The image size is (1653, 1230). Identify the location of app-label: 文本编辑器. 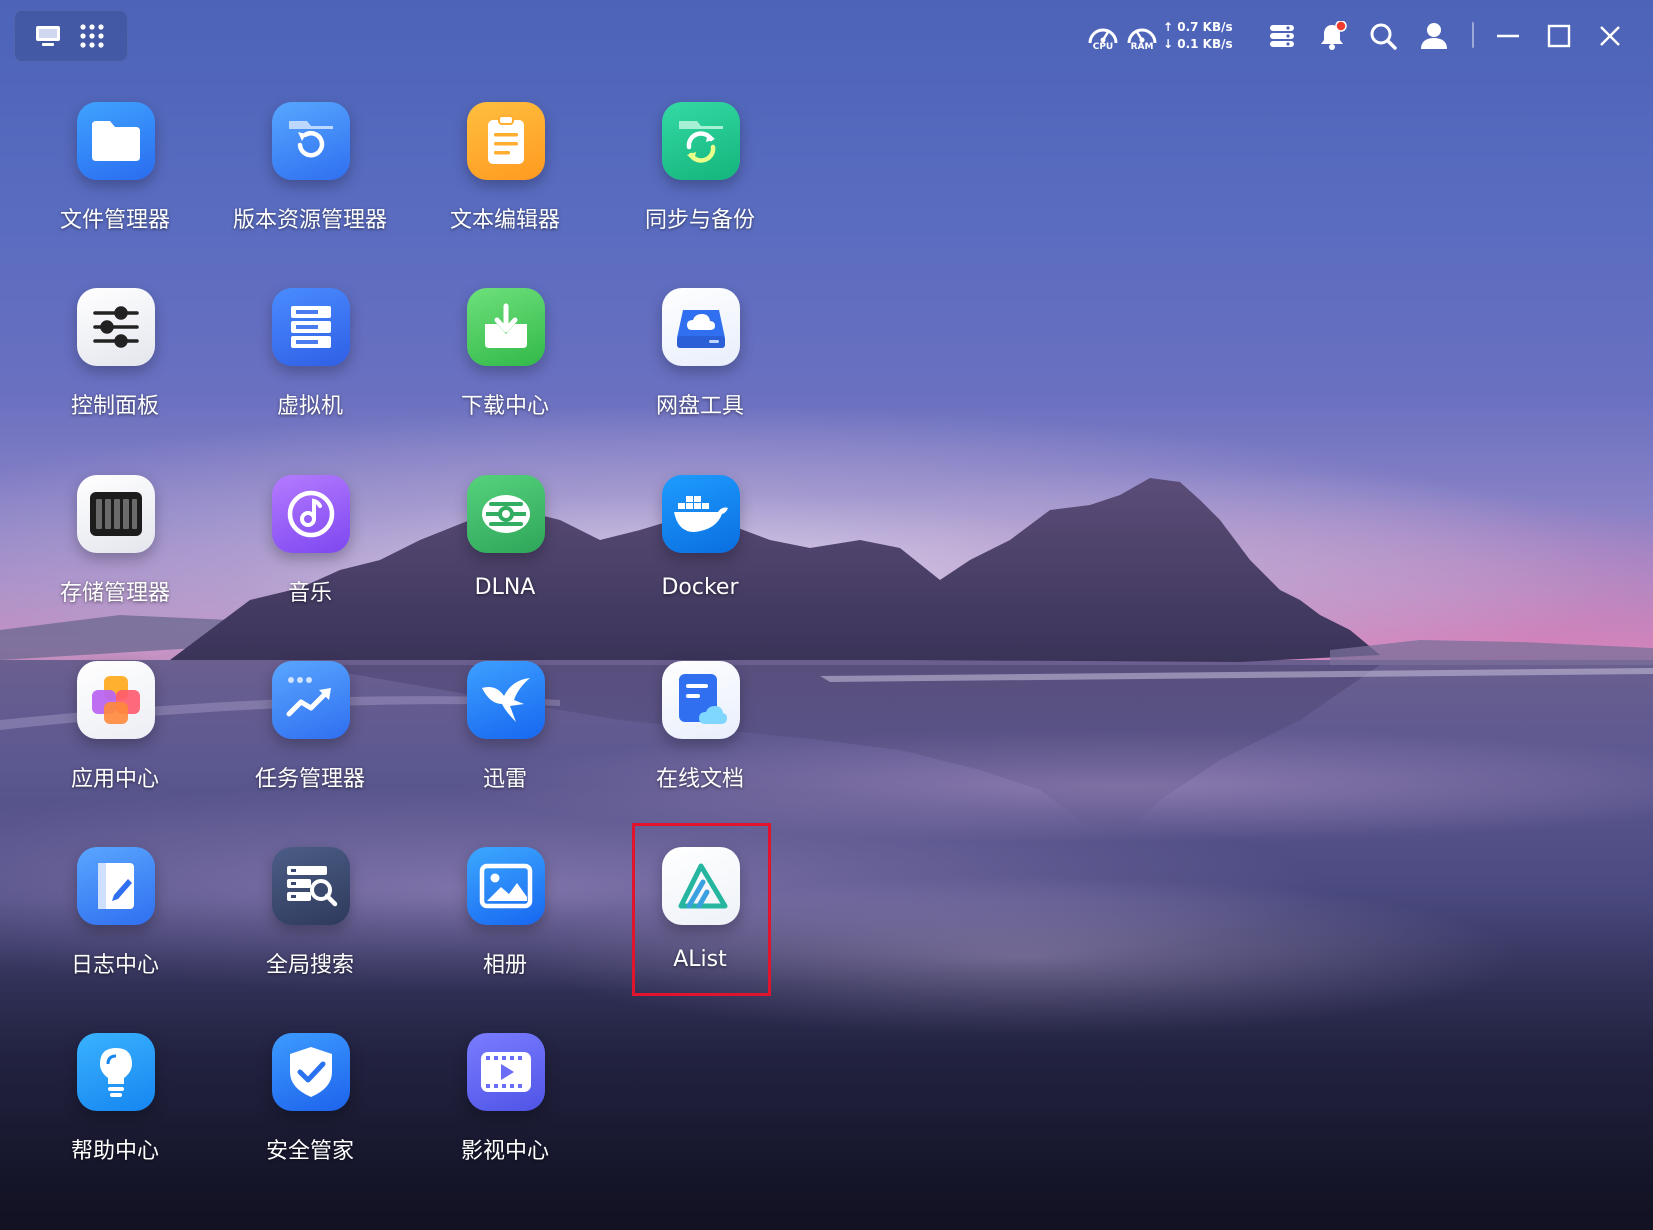
(504, 220).